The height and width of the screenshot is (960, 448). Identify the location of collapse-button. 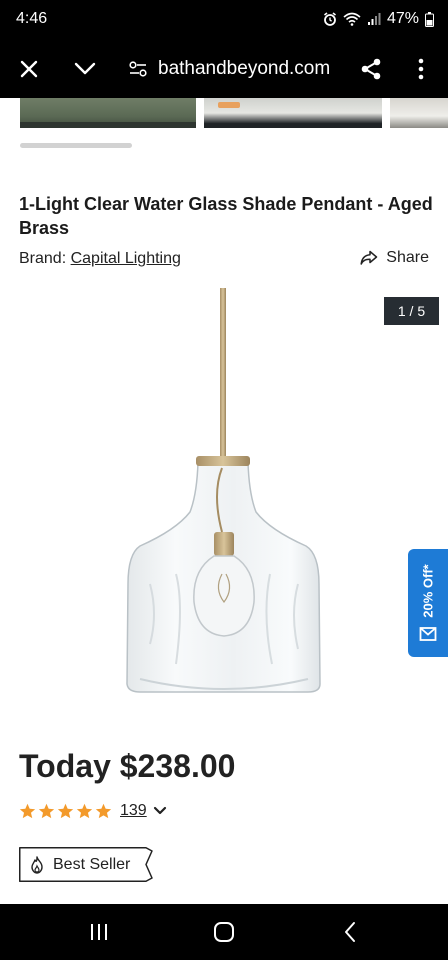
(85, 69).